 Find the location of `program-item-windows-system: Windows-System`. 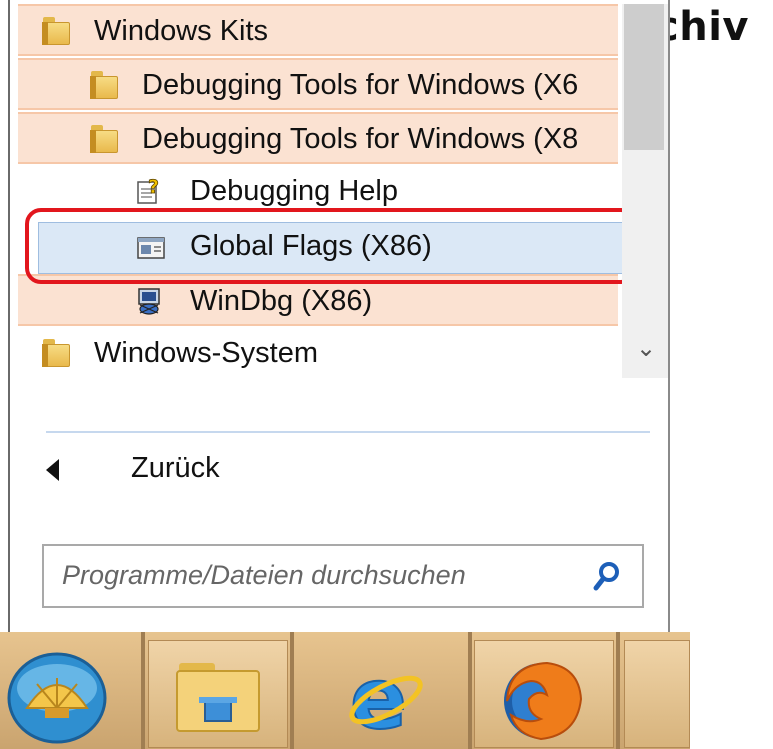

program-item-windows-system: Windows-System is located at coordinates (318, 354).